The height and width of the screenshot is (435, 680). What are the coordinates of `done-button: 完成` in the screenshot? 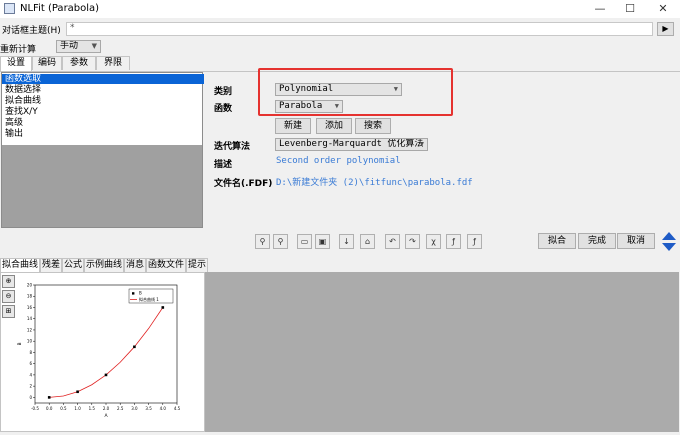 It's located at (597, 241).